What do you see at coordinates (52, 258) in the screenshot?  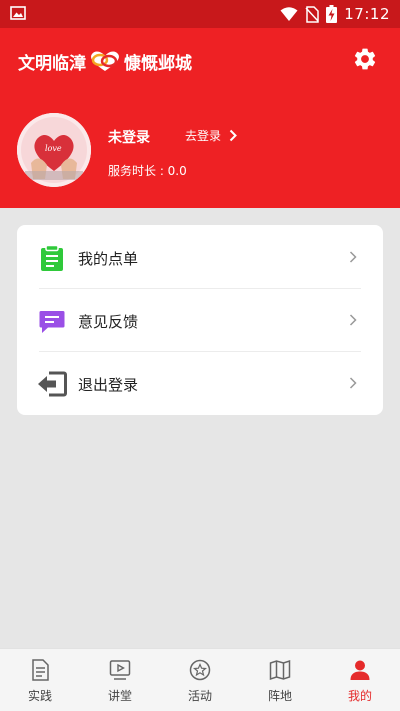 I see `clipboard-icon` at bounding box center [52, 258].